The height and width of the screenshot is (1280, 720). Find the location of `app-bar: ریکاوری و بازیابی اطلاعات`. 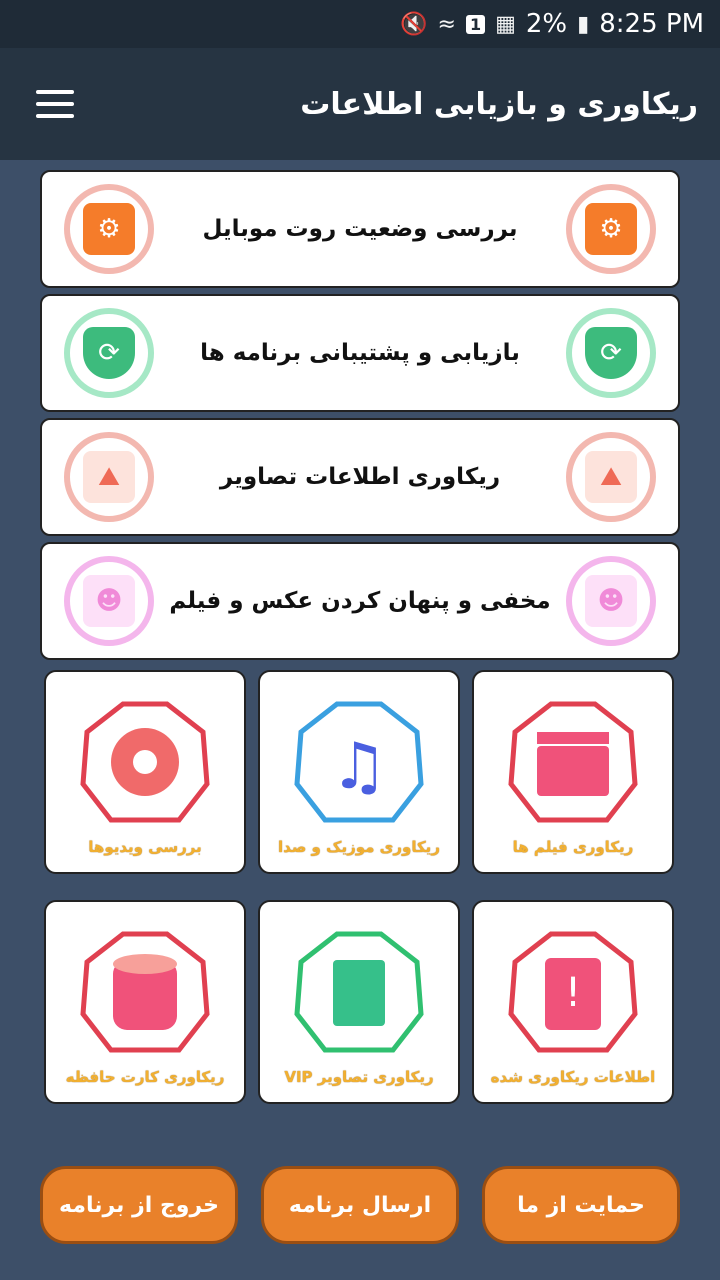

app-bar: ریکاوری و بازیابی اطلاعات is located at coordinates (360, 104).